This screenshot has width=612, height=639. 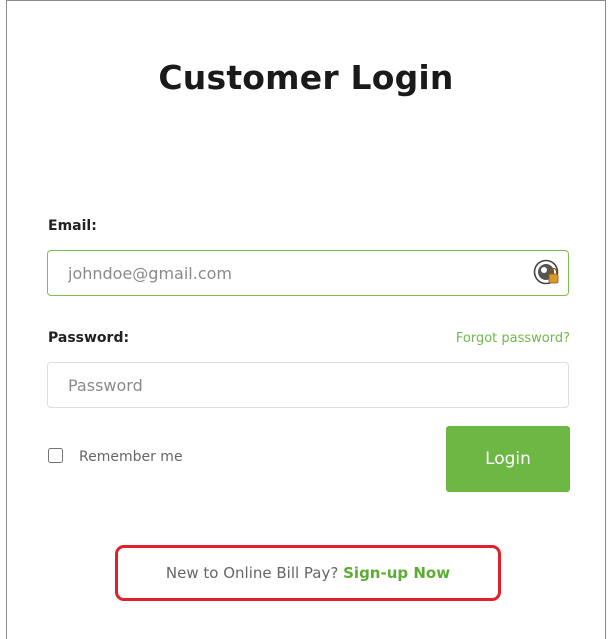 What do you see at coordinates (308, 273) in the screenshot?
I see `email-field` at bounding box center [308, 273].